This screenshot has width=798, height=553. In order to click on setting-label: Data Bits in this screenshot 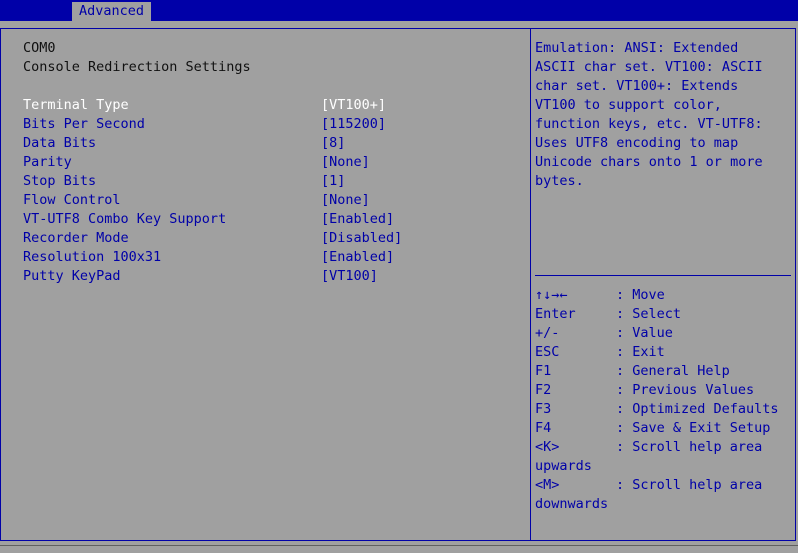, I will do `click(60, 143)`.